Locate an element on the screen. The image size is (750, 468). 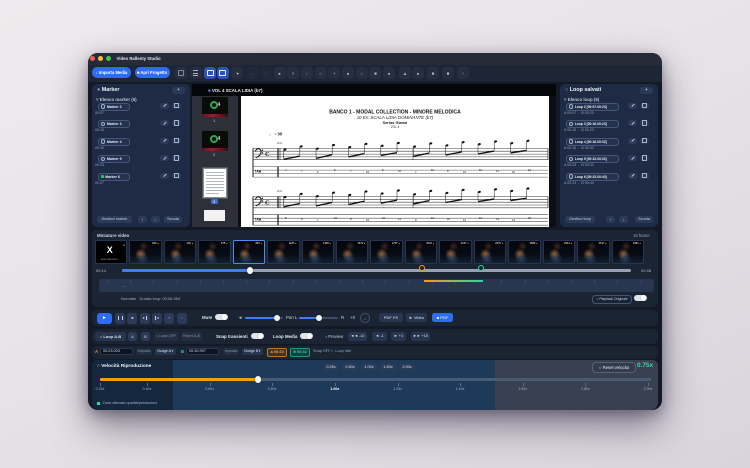
svg-text: 14 is located at coordinates (498, 219).